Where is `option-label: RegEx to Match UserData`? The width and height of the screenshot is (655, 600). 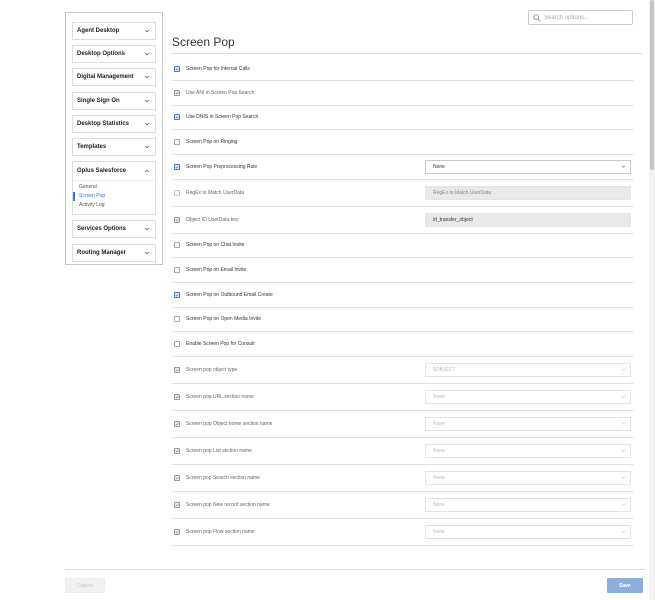 option-label: RegEx to Match UserData is located at coordinates (215, 192).